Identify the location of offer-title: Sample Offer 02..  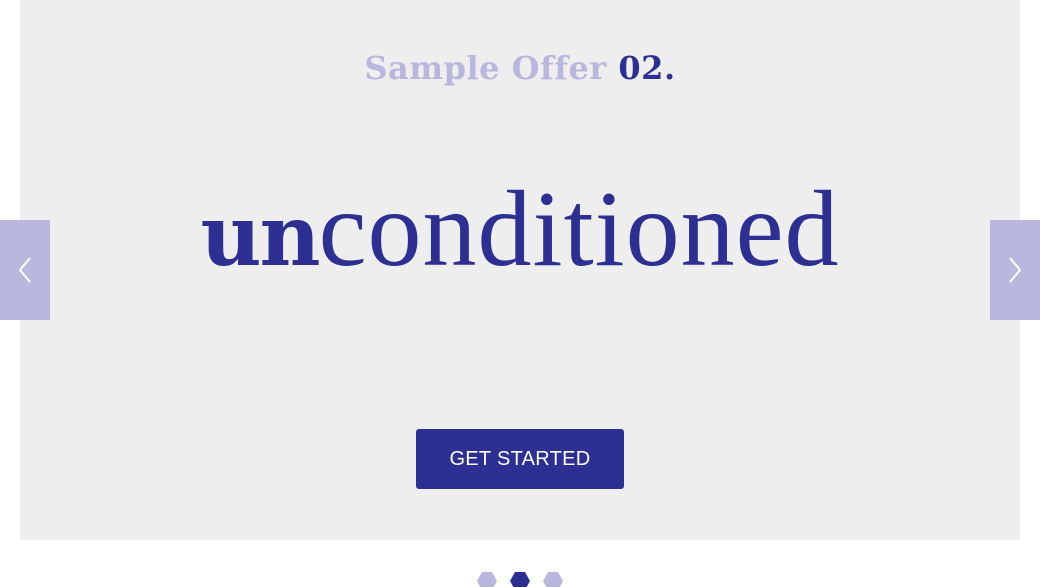
(520, 68).